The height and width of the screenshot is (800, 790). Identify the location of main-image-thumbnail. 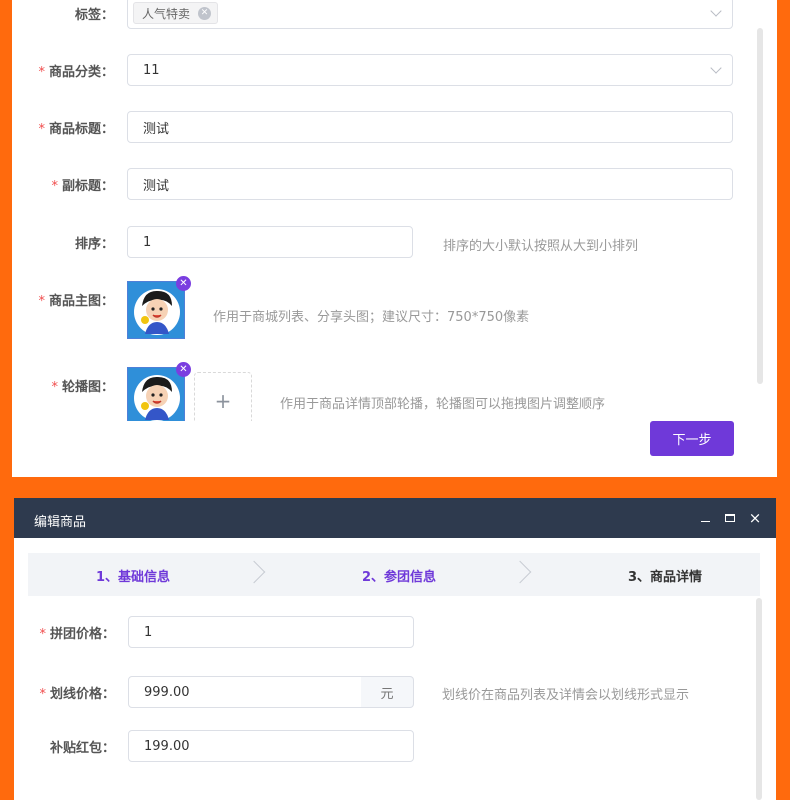
(156, 310).